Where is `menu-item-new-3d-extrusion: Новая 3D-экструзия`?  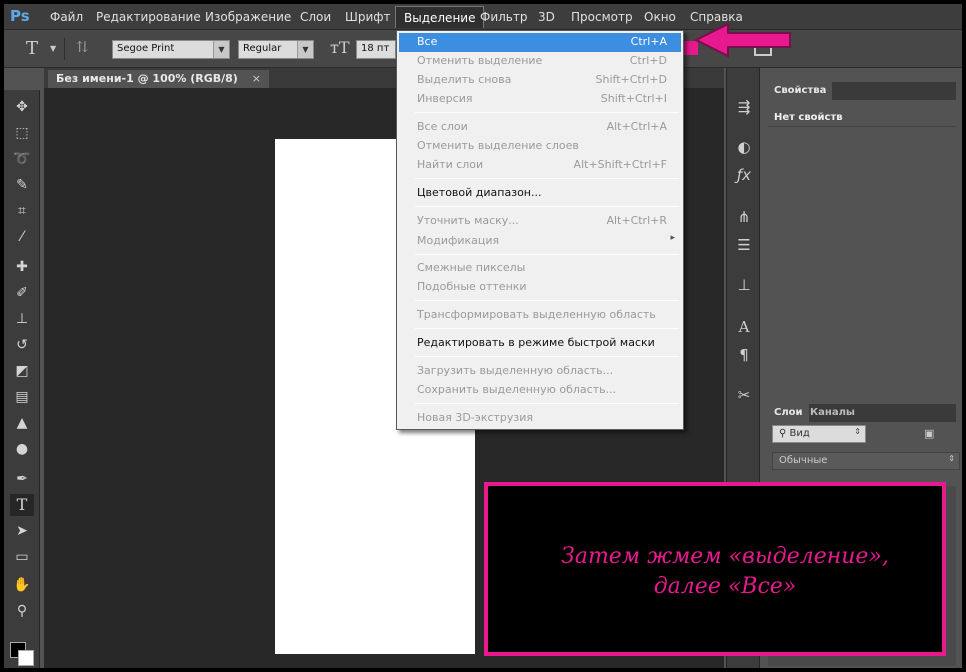
menu-item-new-3d-extrusion: Новая 3D-экструзия is located at coordinates (540, 418).